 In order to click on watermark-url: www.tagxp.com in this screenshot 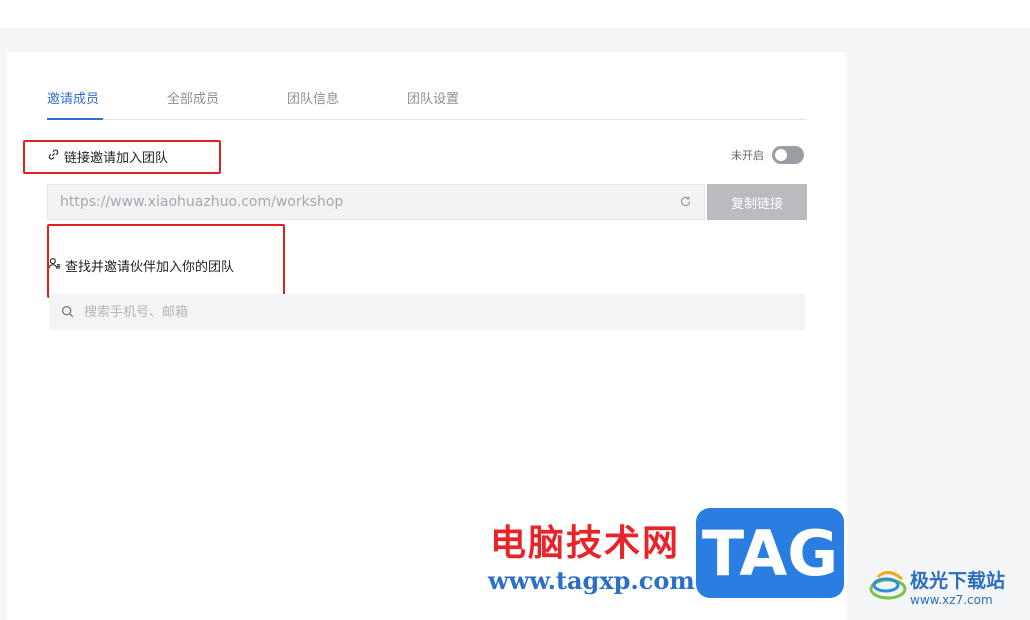, I will do `click(591, 580)`.